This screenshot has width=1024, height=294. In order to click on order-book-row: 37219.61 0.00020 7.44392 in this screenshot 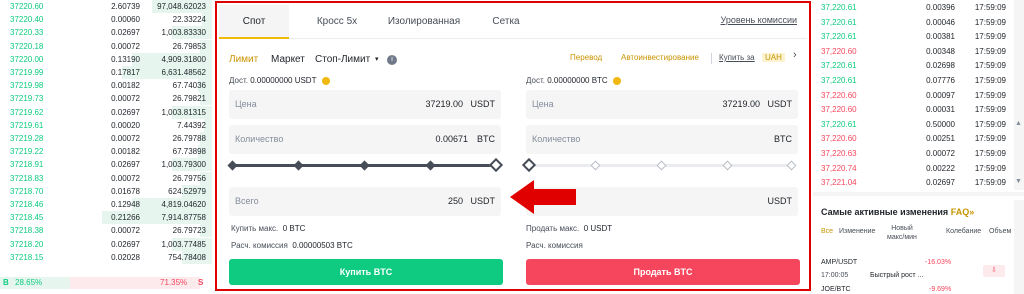, I will do `click(106, 125)`.